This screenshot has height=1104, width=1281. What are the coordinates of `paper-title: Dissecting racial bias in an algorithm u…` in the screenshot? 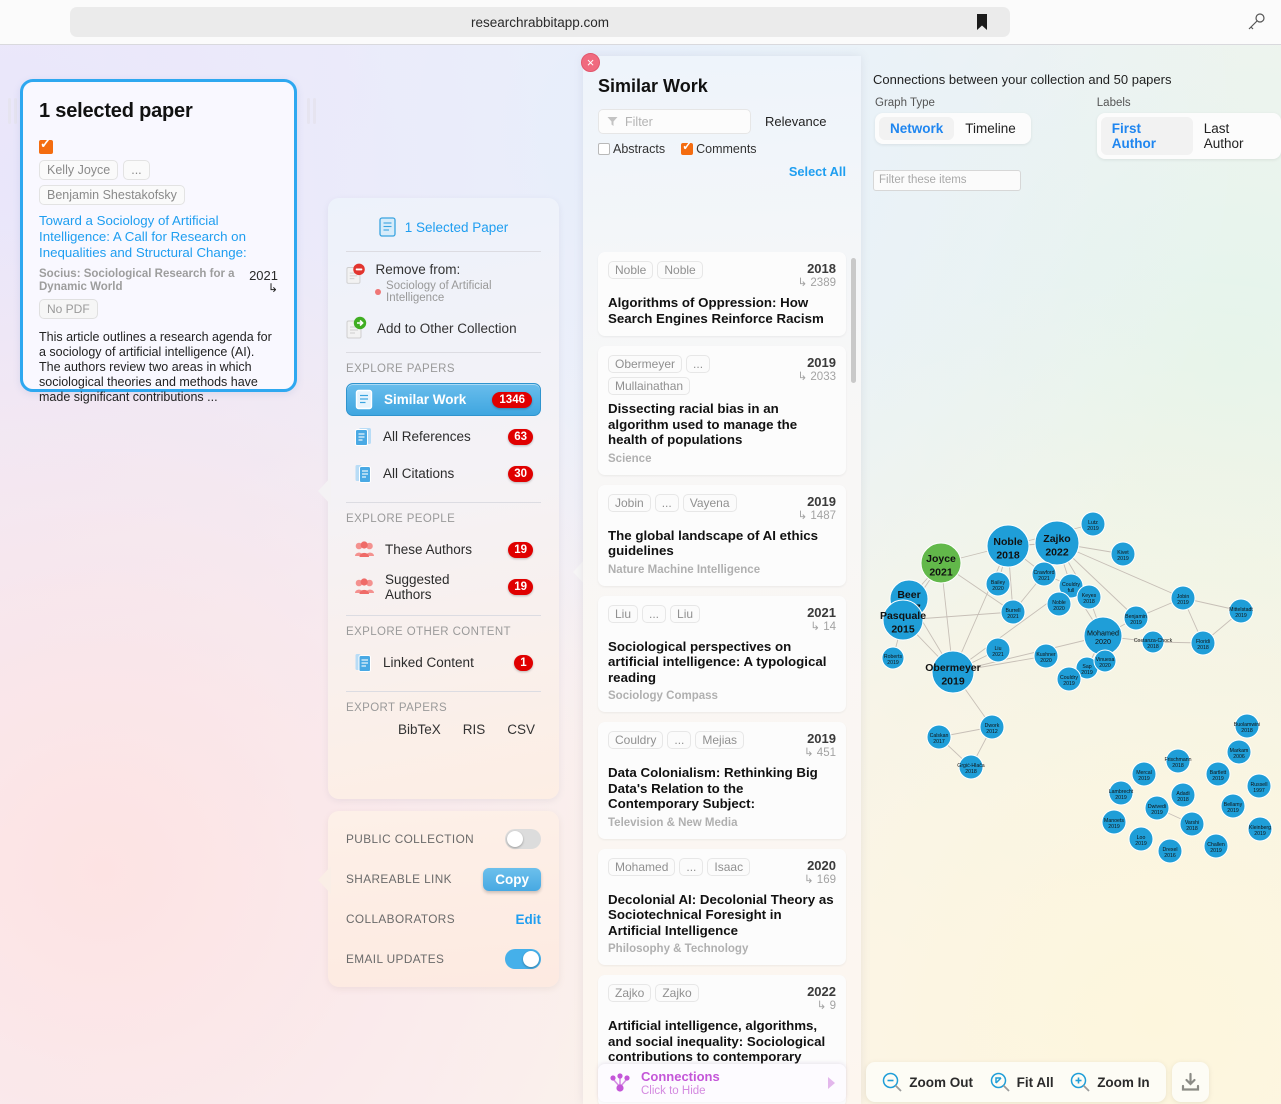 It's located at (722, 424).